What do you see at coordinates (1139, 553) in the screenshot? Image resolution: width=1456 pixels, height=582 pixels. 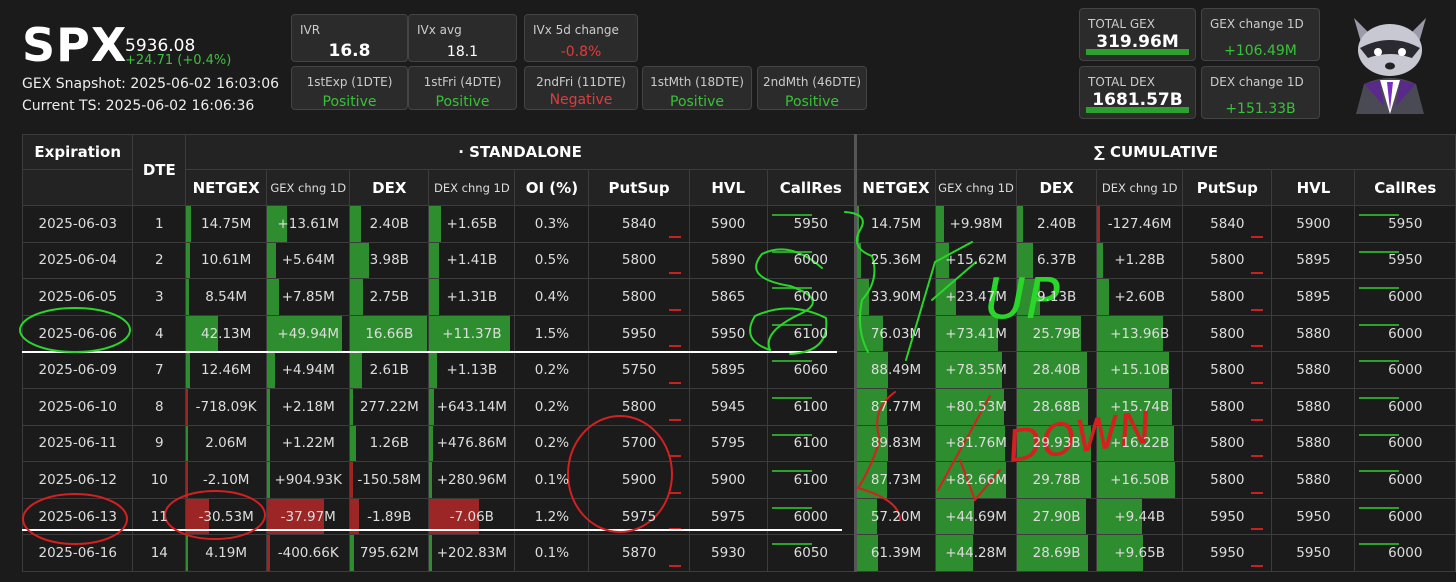 I see `cell-value: +9.65B` at bounding box center [1139, 553].